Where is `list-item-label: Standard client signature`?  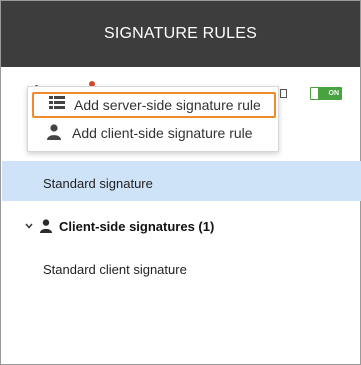 list-item-label: Standard client signature is located at coordinates (115, 269).